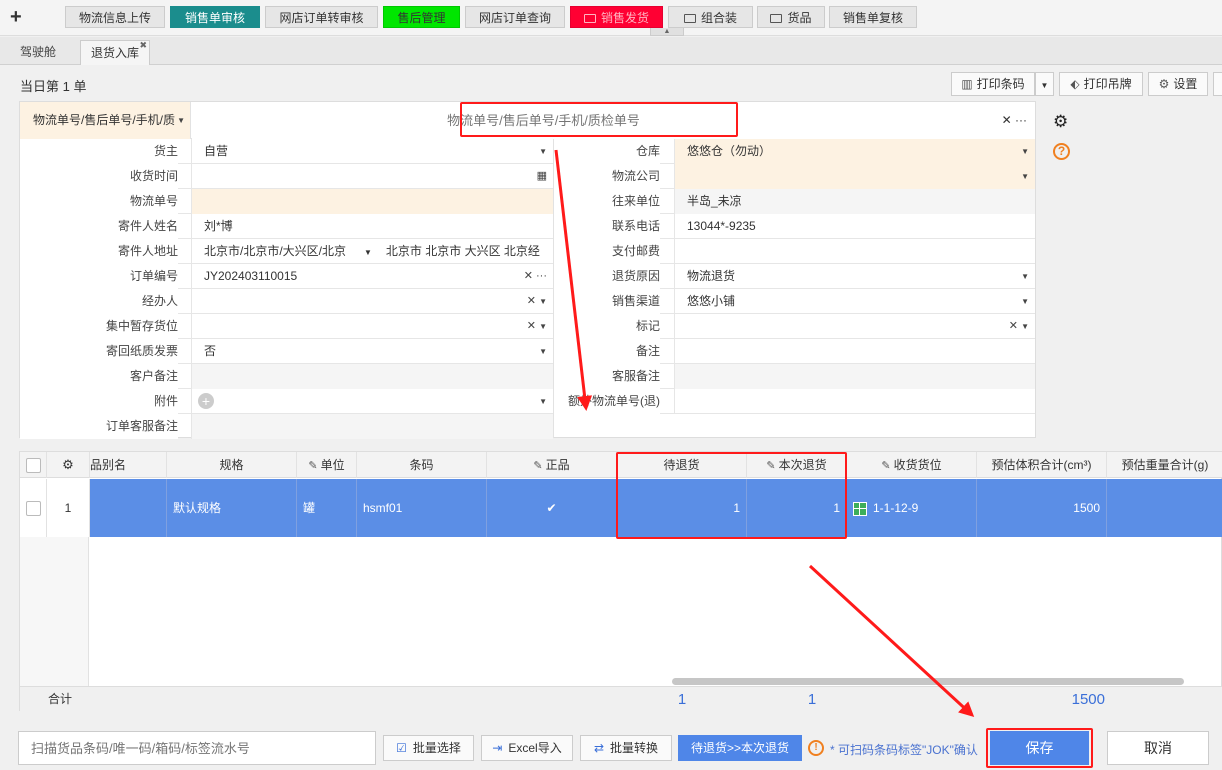 This screenshot has height=770, width=1222. Describe the element at coordinates (854, 226) in the screenshot. I see `phone-field: 13044*-9235` at that location.